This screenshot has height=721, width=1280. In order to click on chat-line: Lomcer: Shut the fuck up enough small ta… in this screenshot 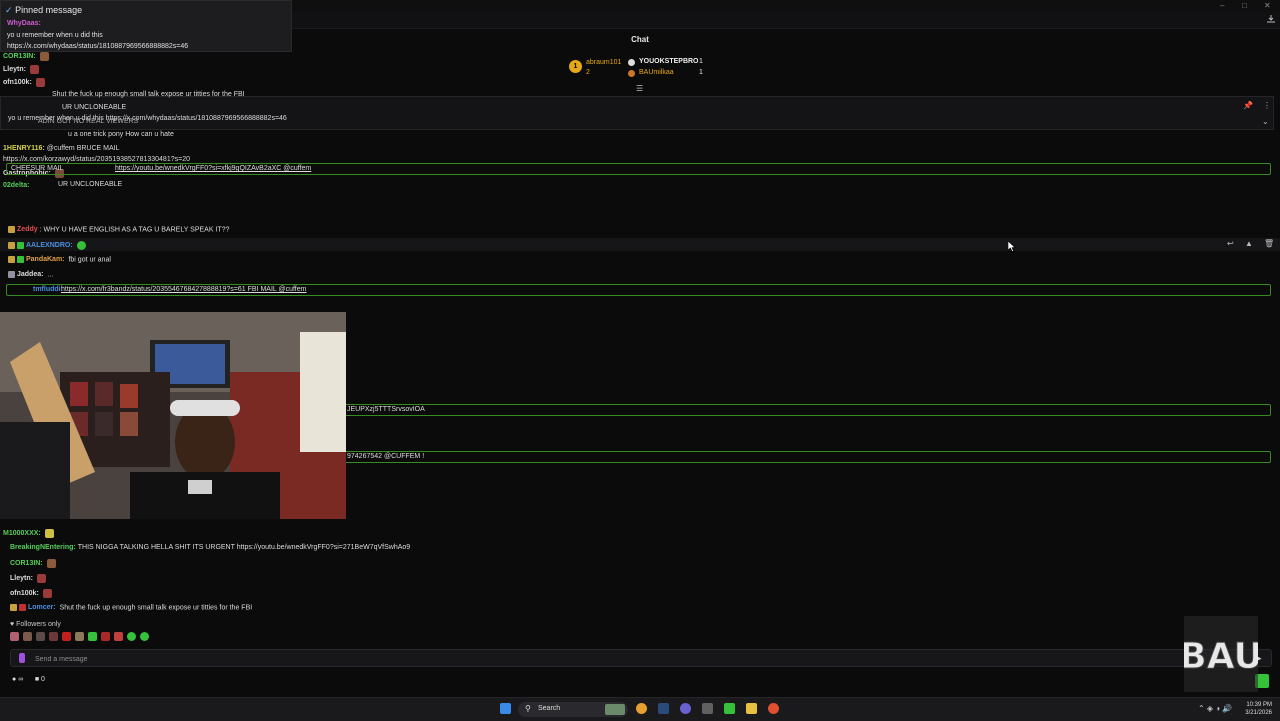, I will do `click(131, 607)`.